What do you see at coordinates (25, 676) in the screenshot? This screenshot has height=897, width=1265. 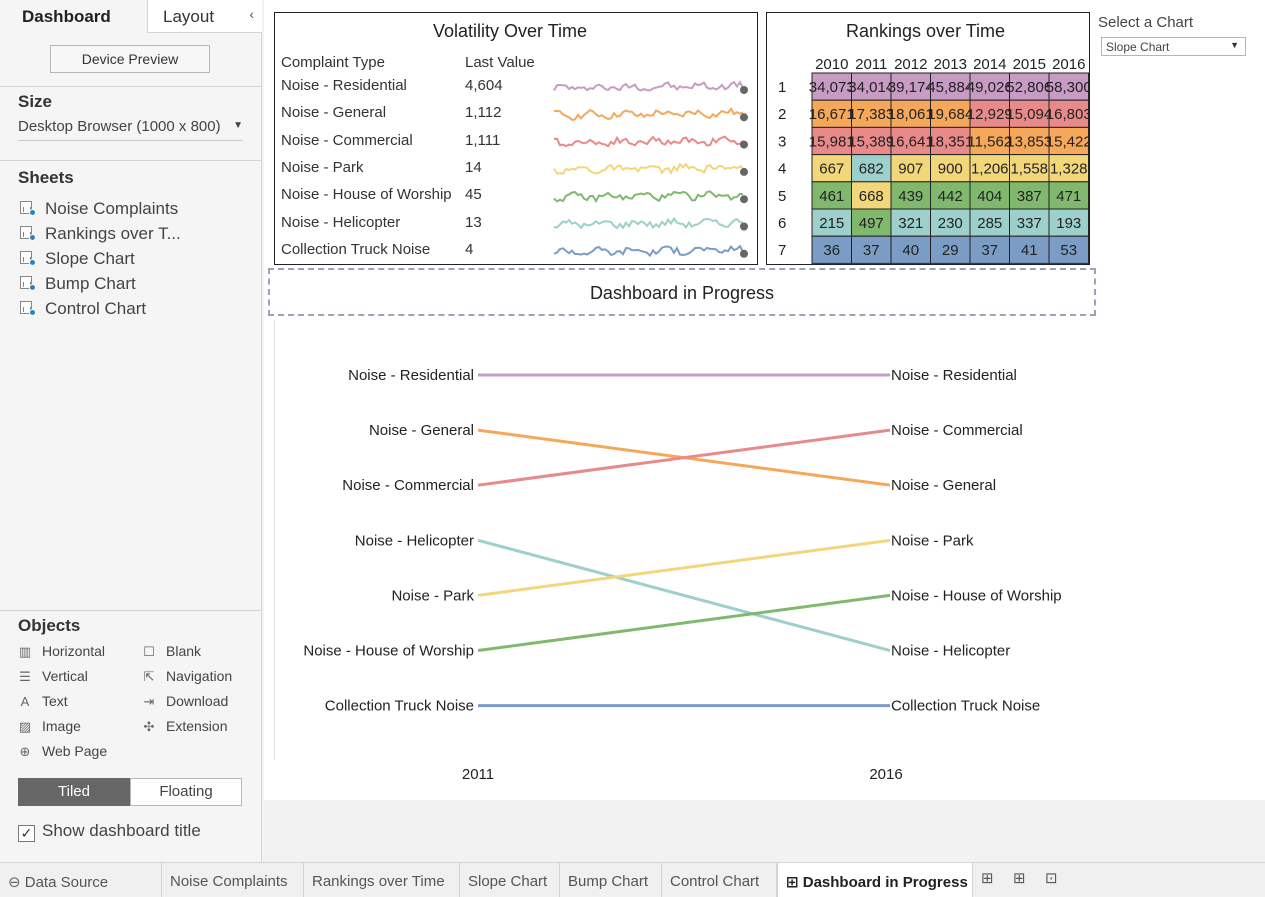 I see `vertical-icon: ☰` at bounding box center [25, 676].